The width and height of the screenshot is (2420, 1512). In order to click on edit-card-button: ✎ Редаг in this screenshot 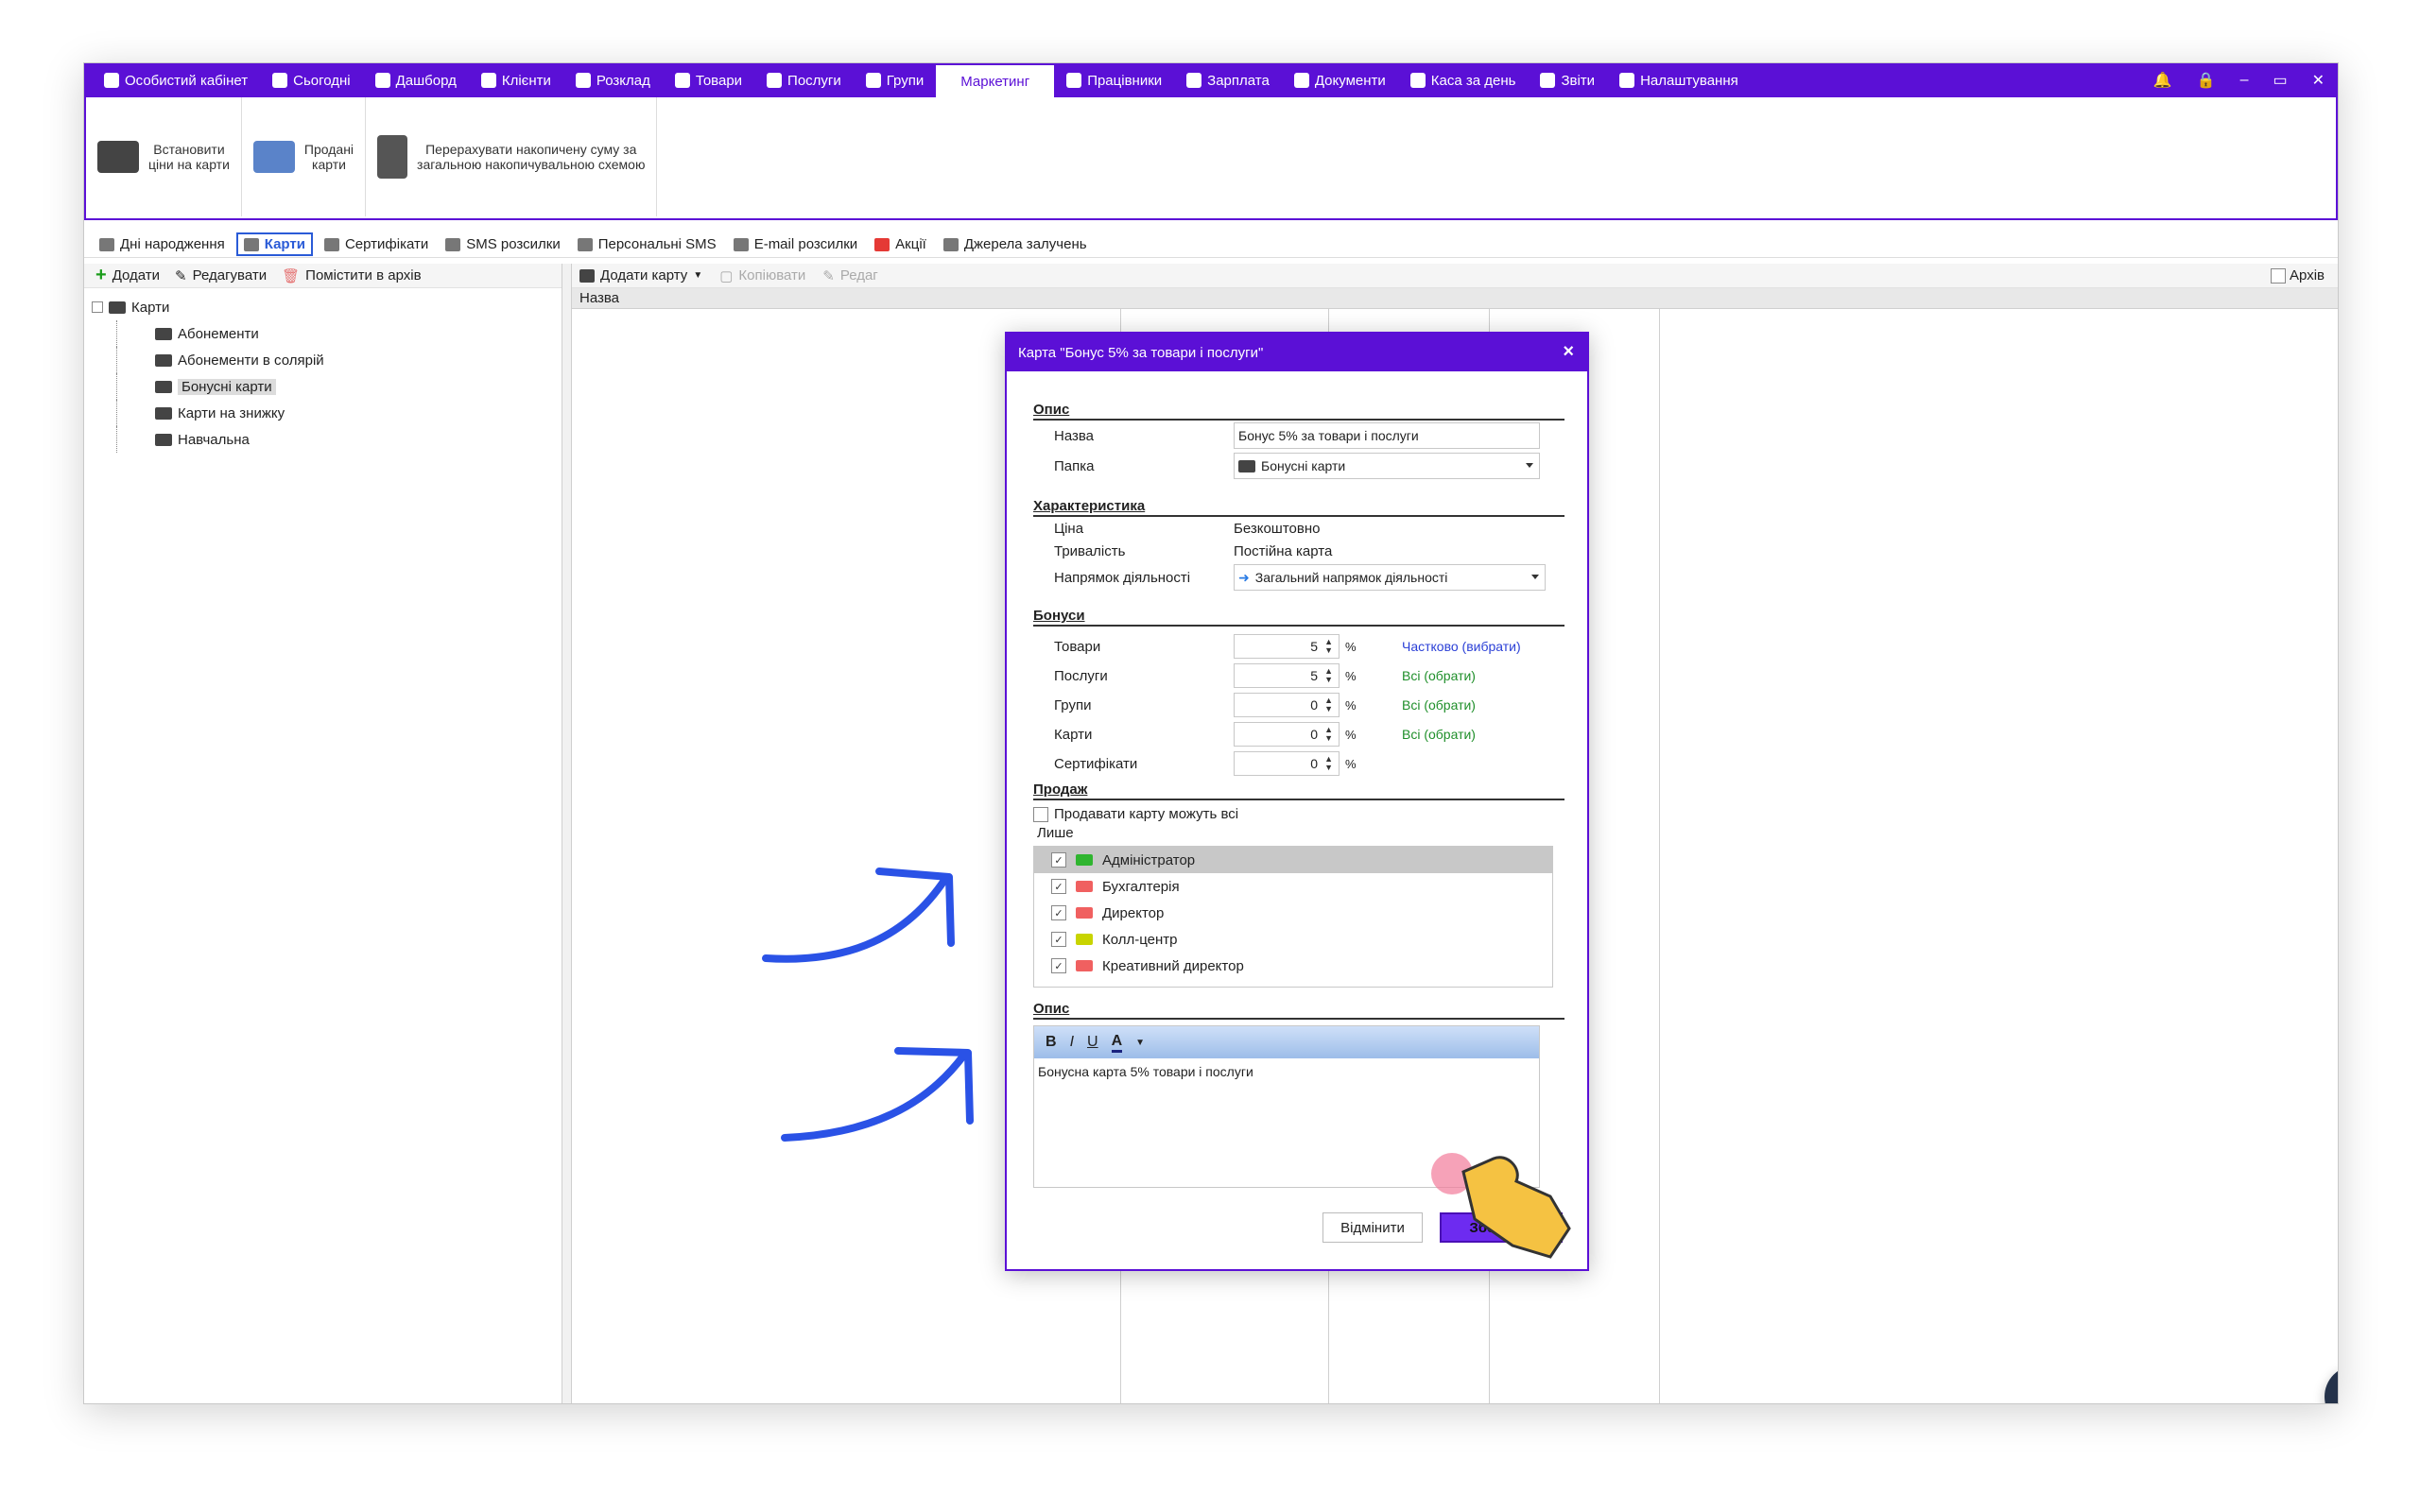, I will do `click(850, 275)`.